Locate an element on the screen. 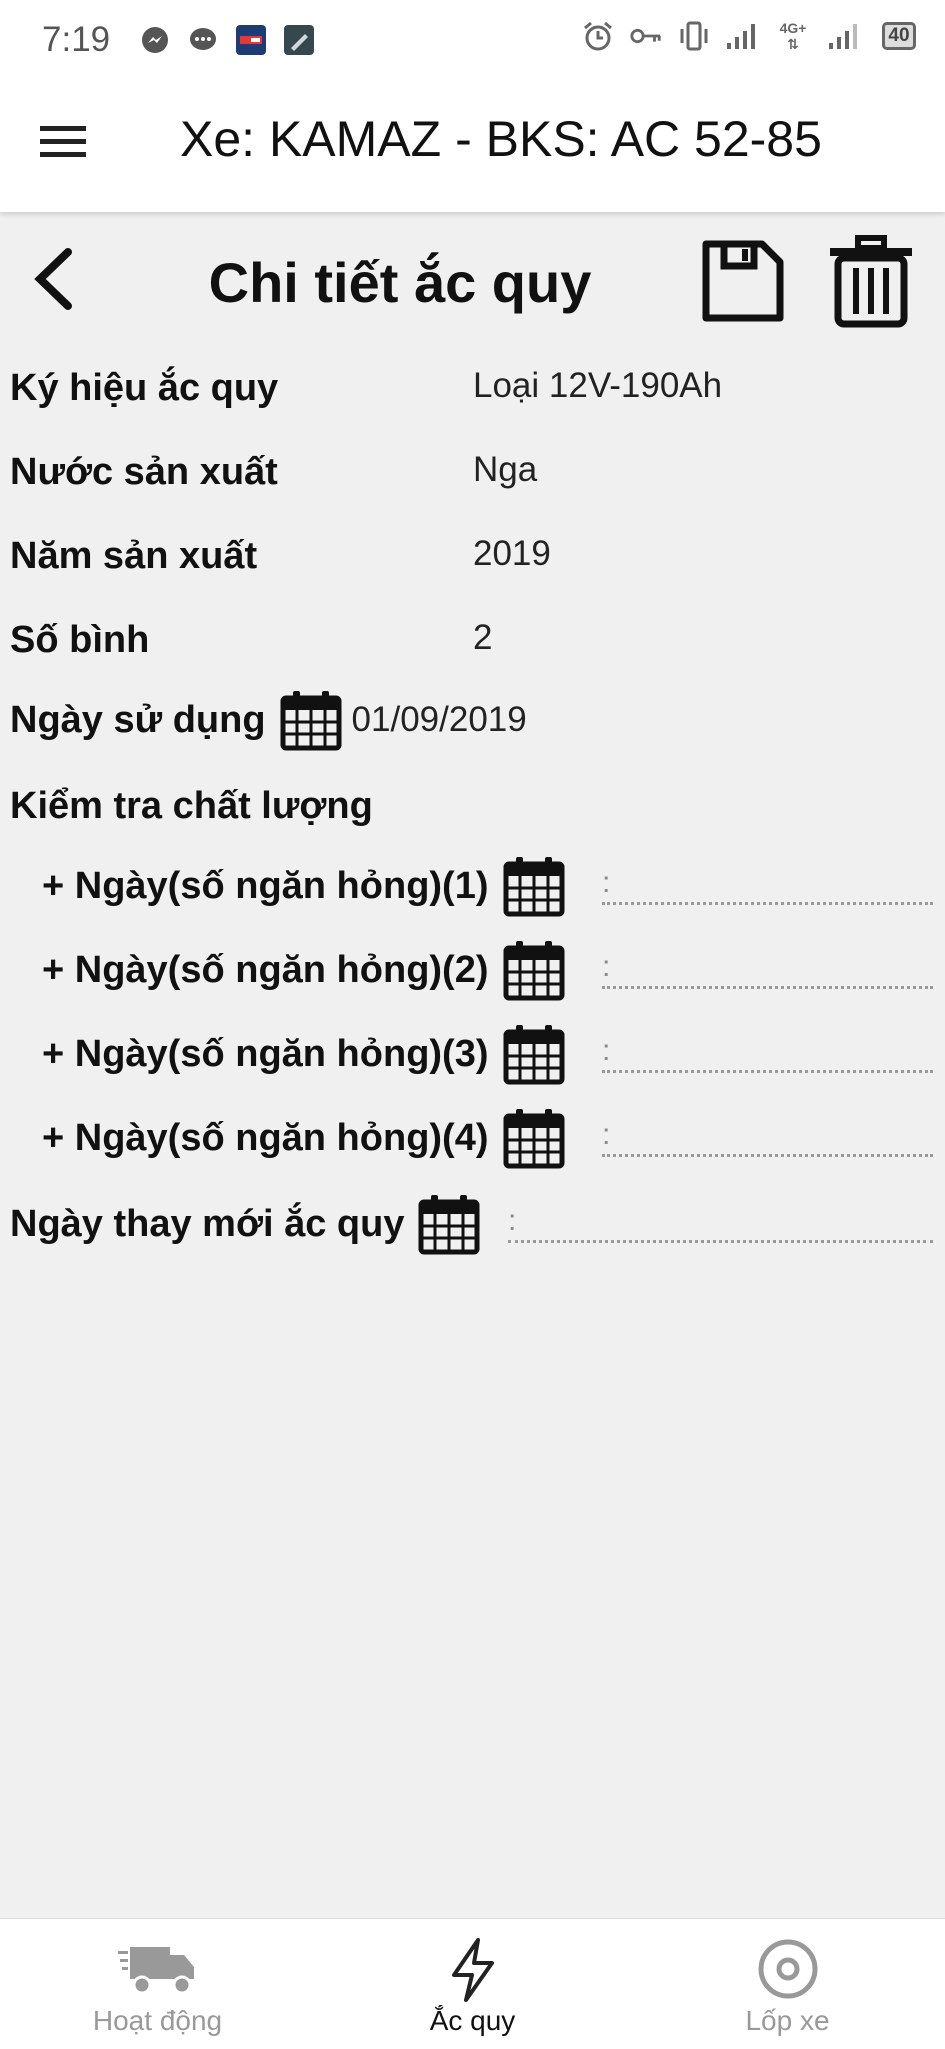  battery-level: 40 is located at coordinates (899, 36).